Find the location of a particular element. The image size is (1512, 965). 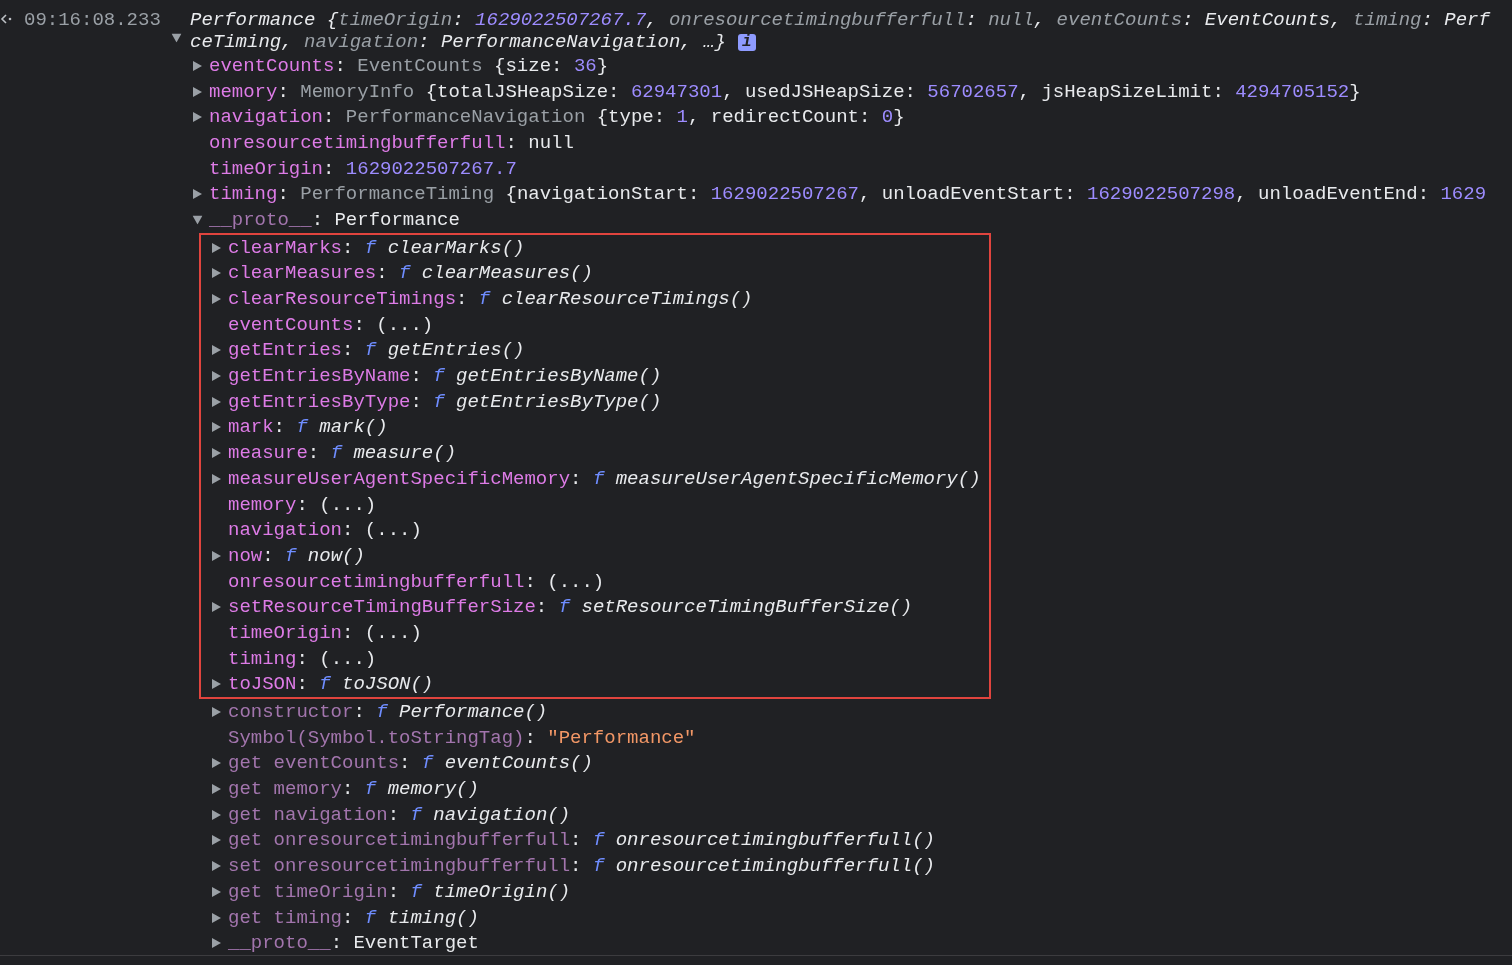

timestamp: 09:16:08.233 is located at coordinates (92, 20).